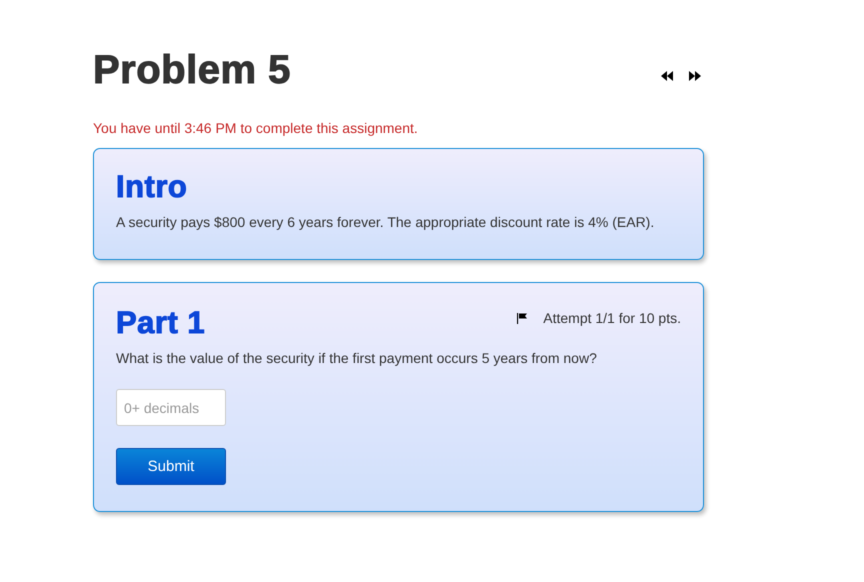 Image resolution: width=864 pixels, height=582 pixels. What do you see at coordinates (357, 358) in the screenshot?
I see `question-text: What is the value of the security if the first payment occurs 5 years from now?` at bounding box center [357, 358].